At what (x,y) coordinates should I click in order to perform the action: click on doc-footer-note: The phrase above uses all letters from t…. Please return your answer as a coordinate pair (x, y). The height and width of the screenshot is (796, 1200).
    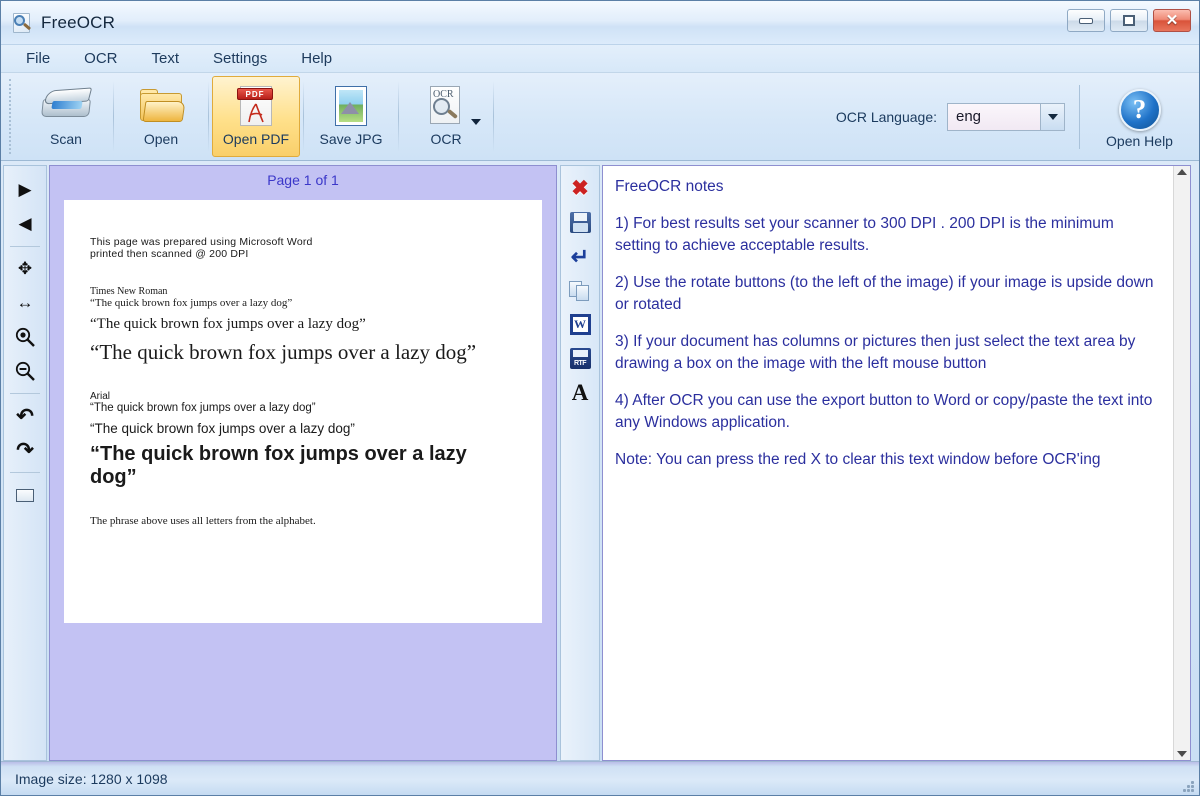
    Looking at the image, I should click on (203, 521).